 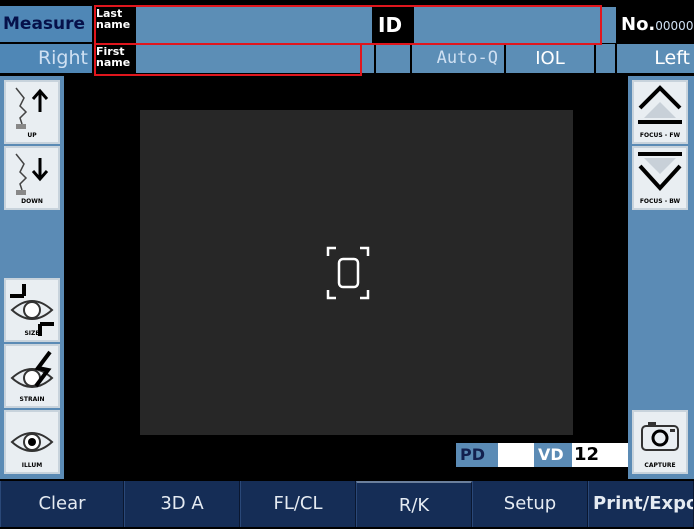 What do you see at coordinates (530, 504) in the screenshot?
I see `setup-button: Setup` at bounding box center [530, 504].